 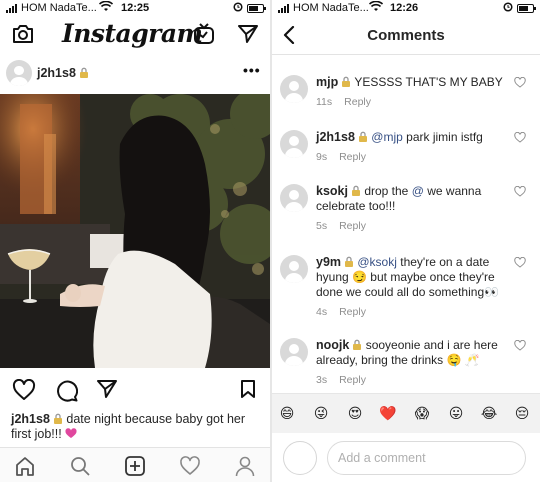 What do you see at coordinates (386, 191) in the screenshot?
I see `comment-text-before: drop the` at bounding box center [386, 191].